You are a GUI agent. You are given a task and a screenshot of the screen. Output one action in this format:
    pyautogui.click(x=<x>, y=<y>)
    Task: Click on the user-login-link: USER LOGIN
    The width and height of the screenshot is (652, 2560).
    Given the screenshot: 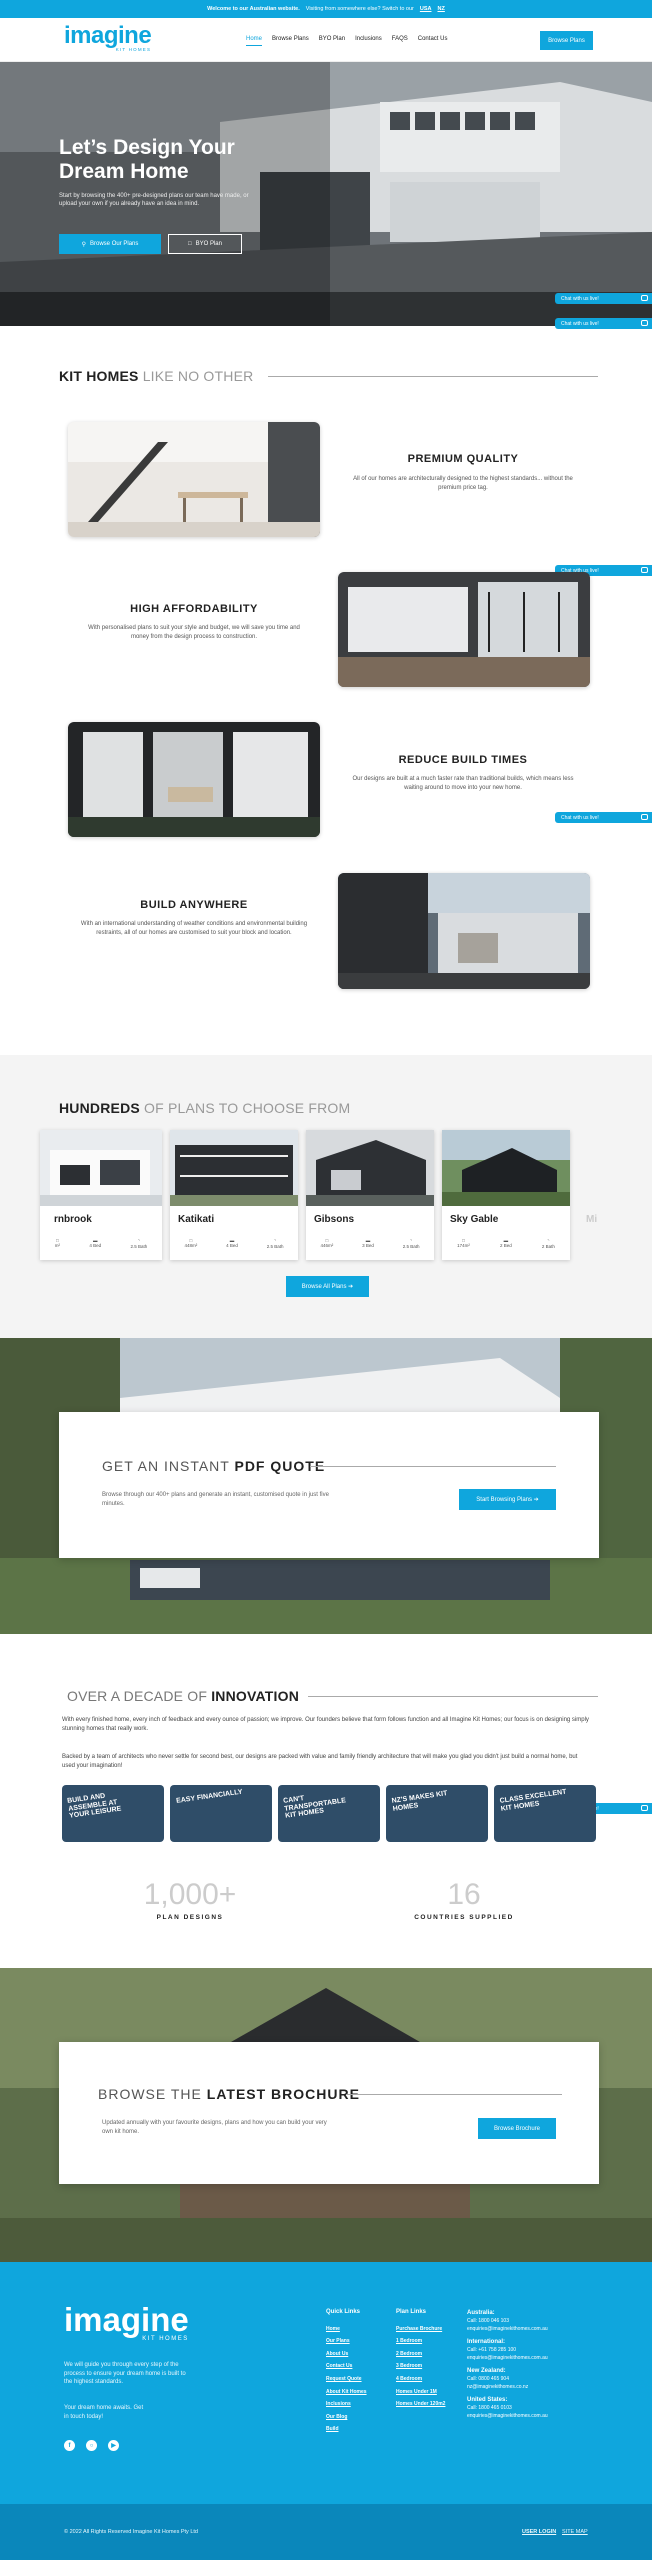 What is the action you would take?
    pyautogui.click(x=539, y=2532)
    